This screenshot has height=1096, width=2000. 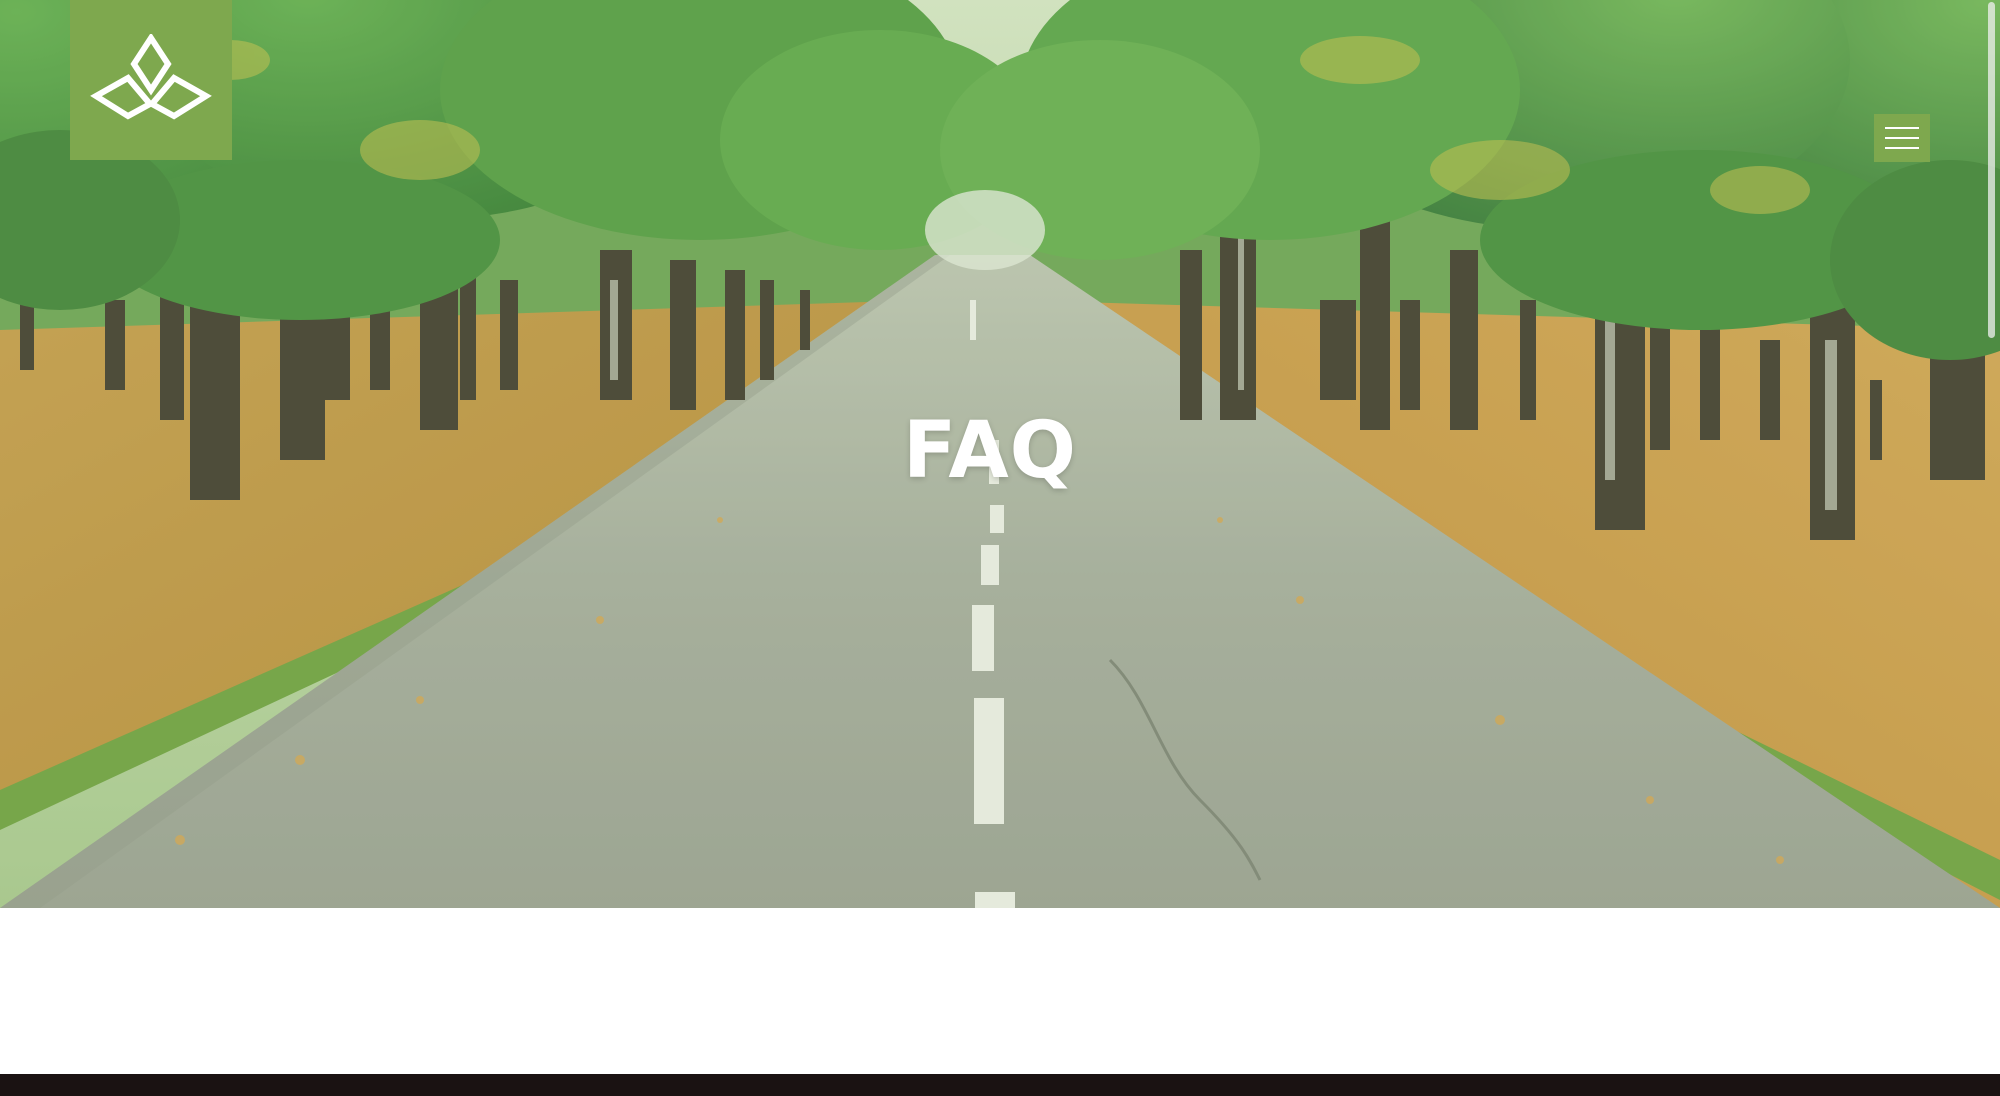 What do you see at coordinates (1902, 128) in the screenshot?
I see `hamburger-menu-icon` at bounding box center [1902, 128].